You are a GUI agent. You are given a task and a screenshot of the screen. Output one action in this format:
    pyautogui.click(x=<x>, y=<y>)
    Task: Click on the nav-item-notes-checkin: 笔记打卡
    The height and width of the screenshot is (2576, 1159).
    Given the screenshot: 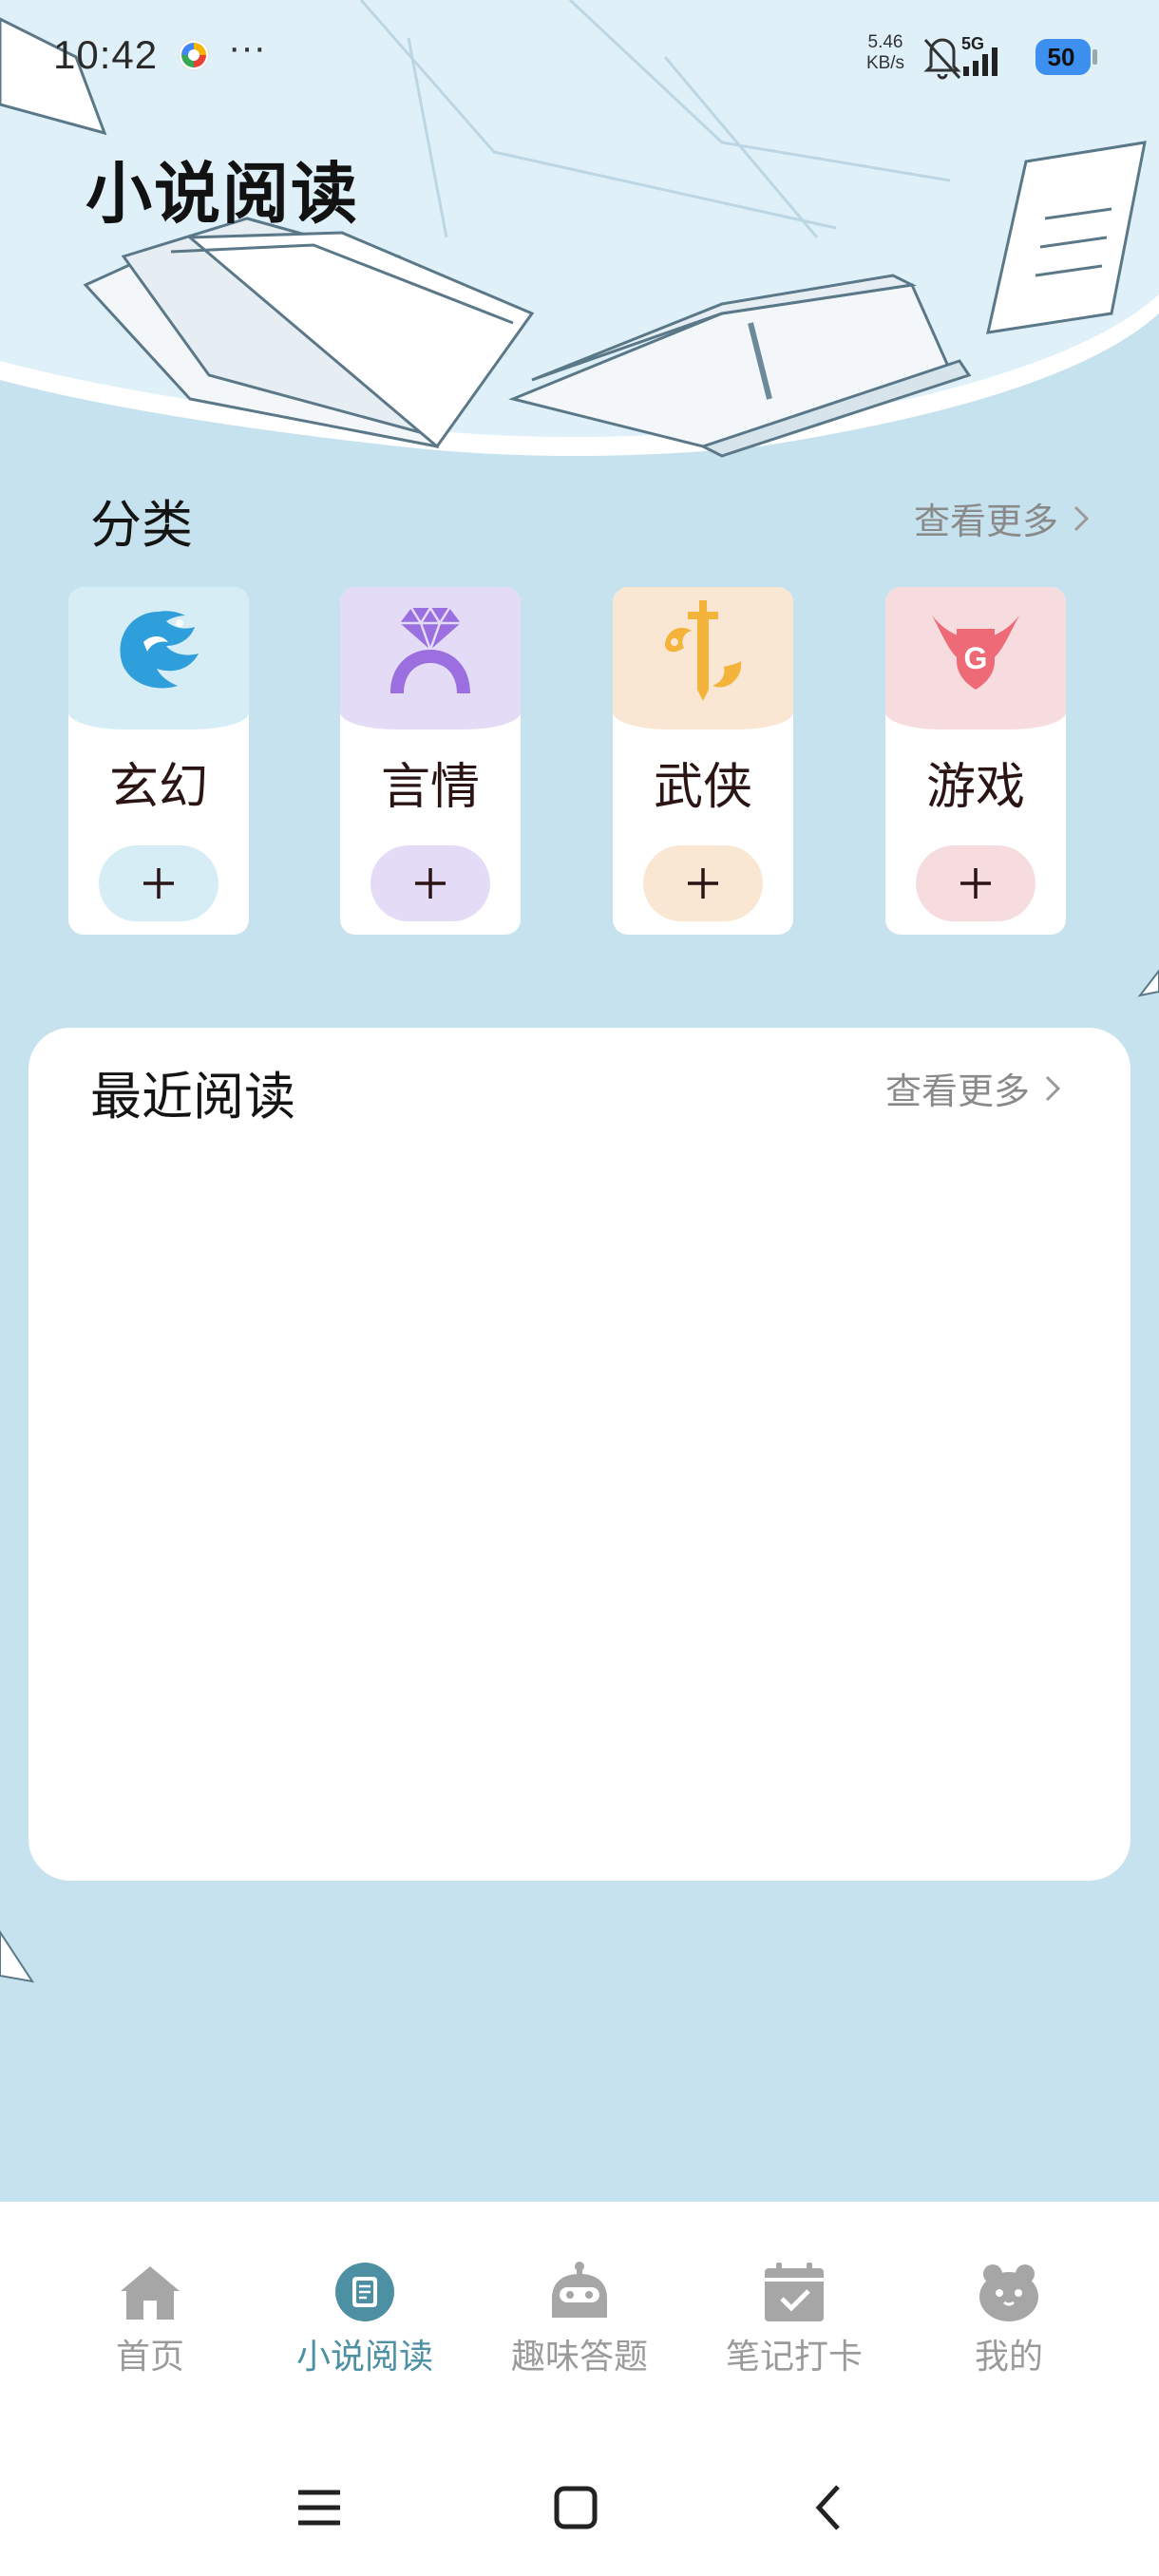 What is the action you would take?
    pyautogui.click(x=794, y=2327)
    